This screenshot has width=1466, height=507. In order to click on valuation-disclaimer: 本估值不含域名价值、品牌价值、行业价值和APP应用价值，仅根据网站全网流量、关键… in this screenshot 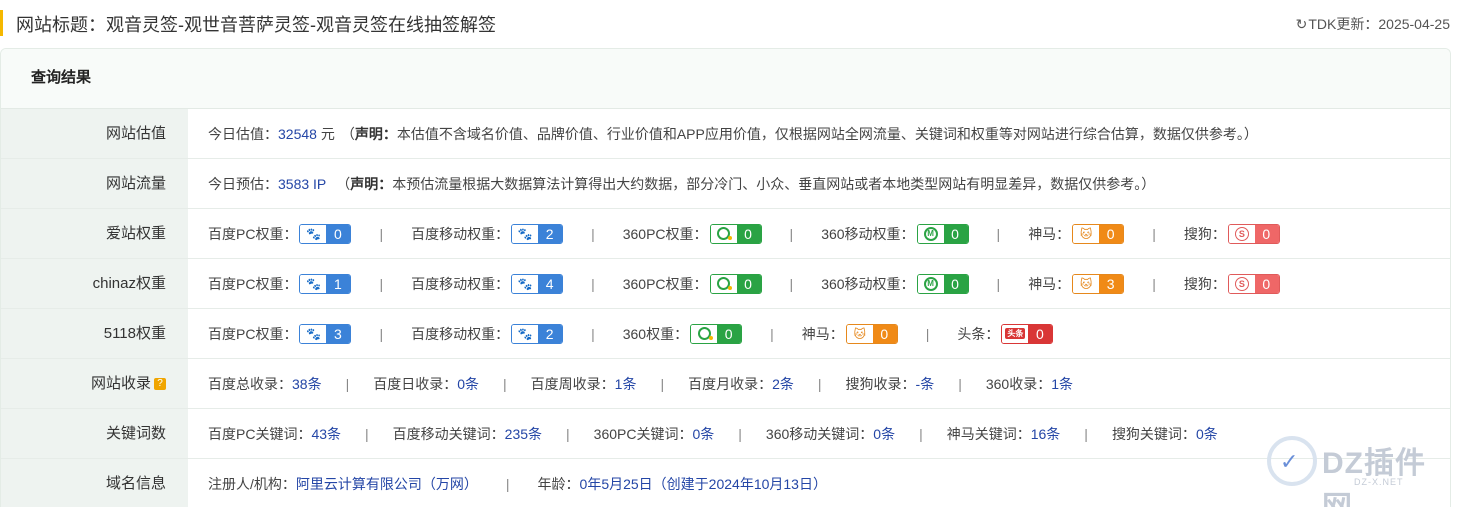, I will do `click(827, 133)`.